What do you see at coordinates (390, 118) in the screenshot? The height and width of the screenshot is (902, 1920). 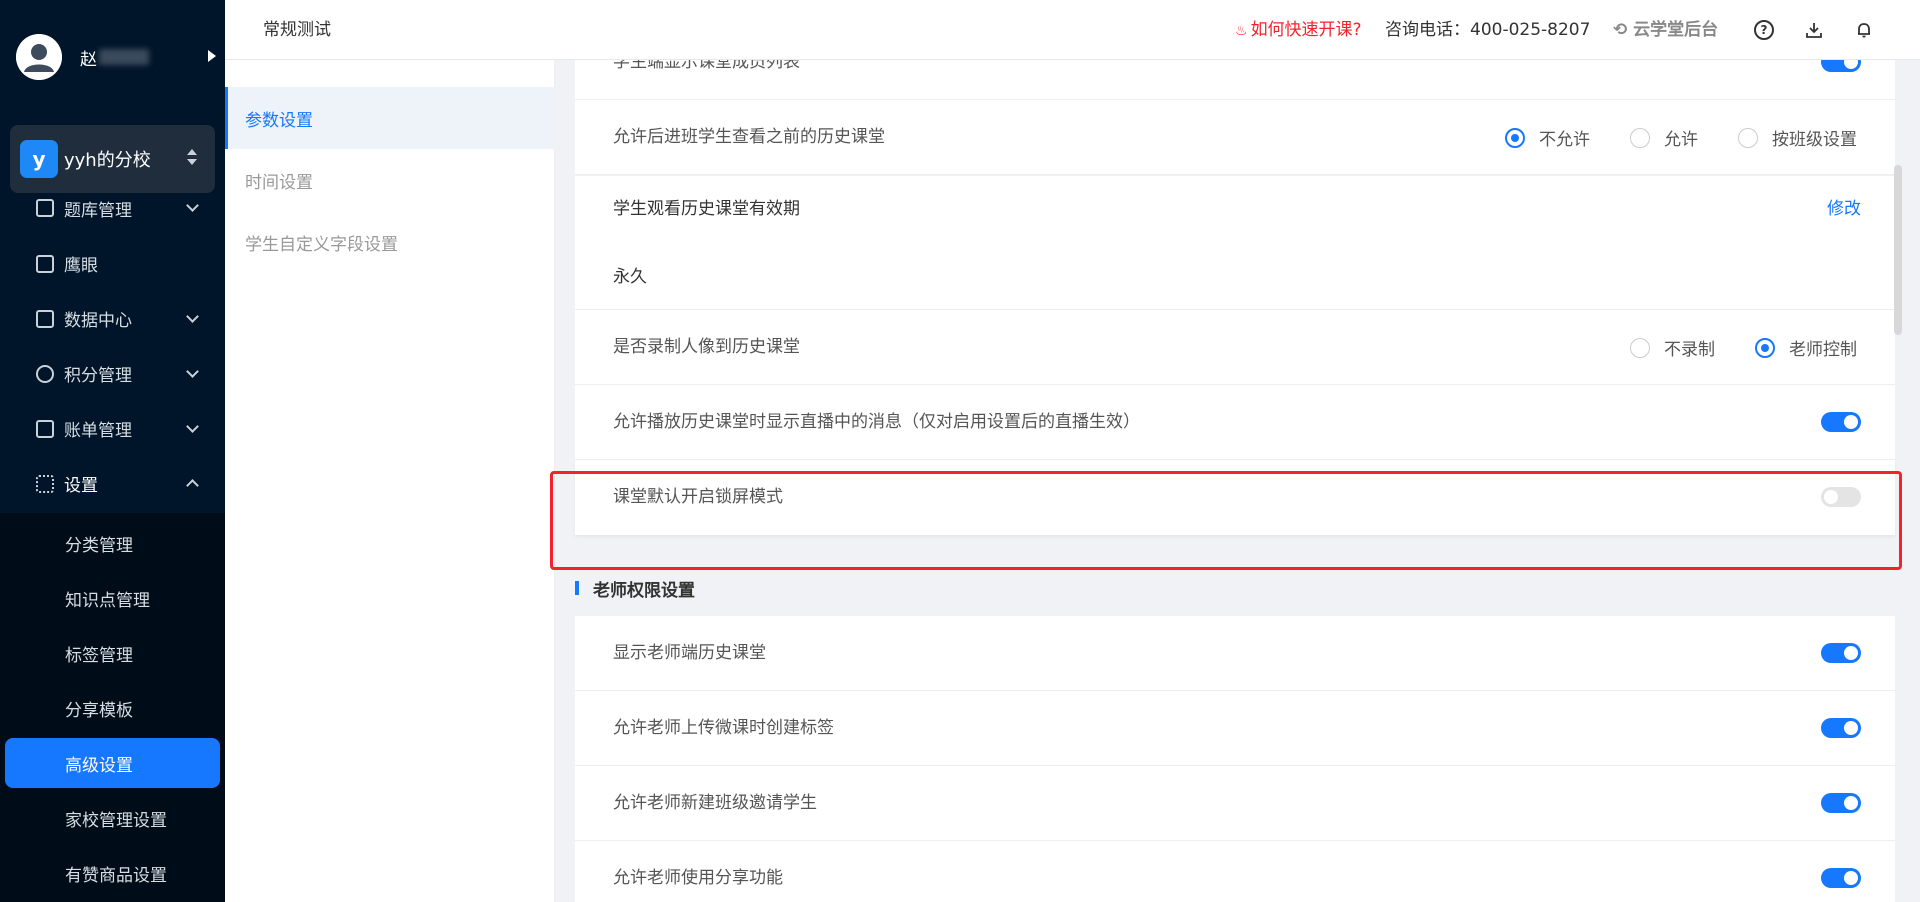 I see `subnav-params: 参数设置` at bounding box center [390, 118].